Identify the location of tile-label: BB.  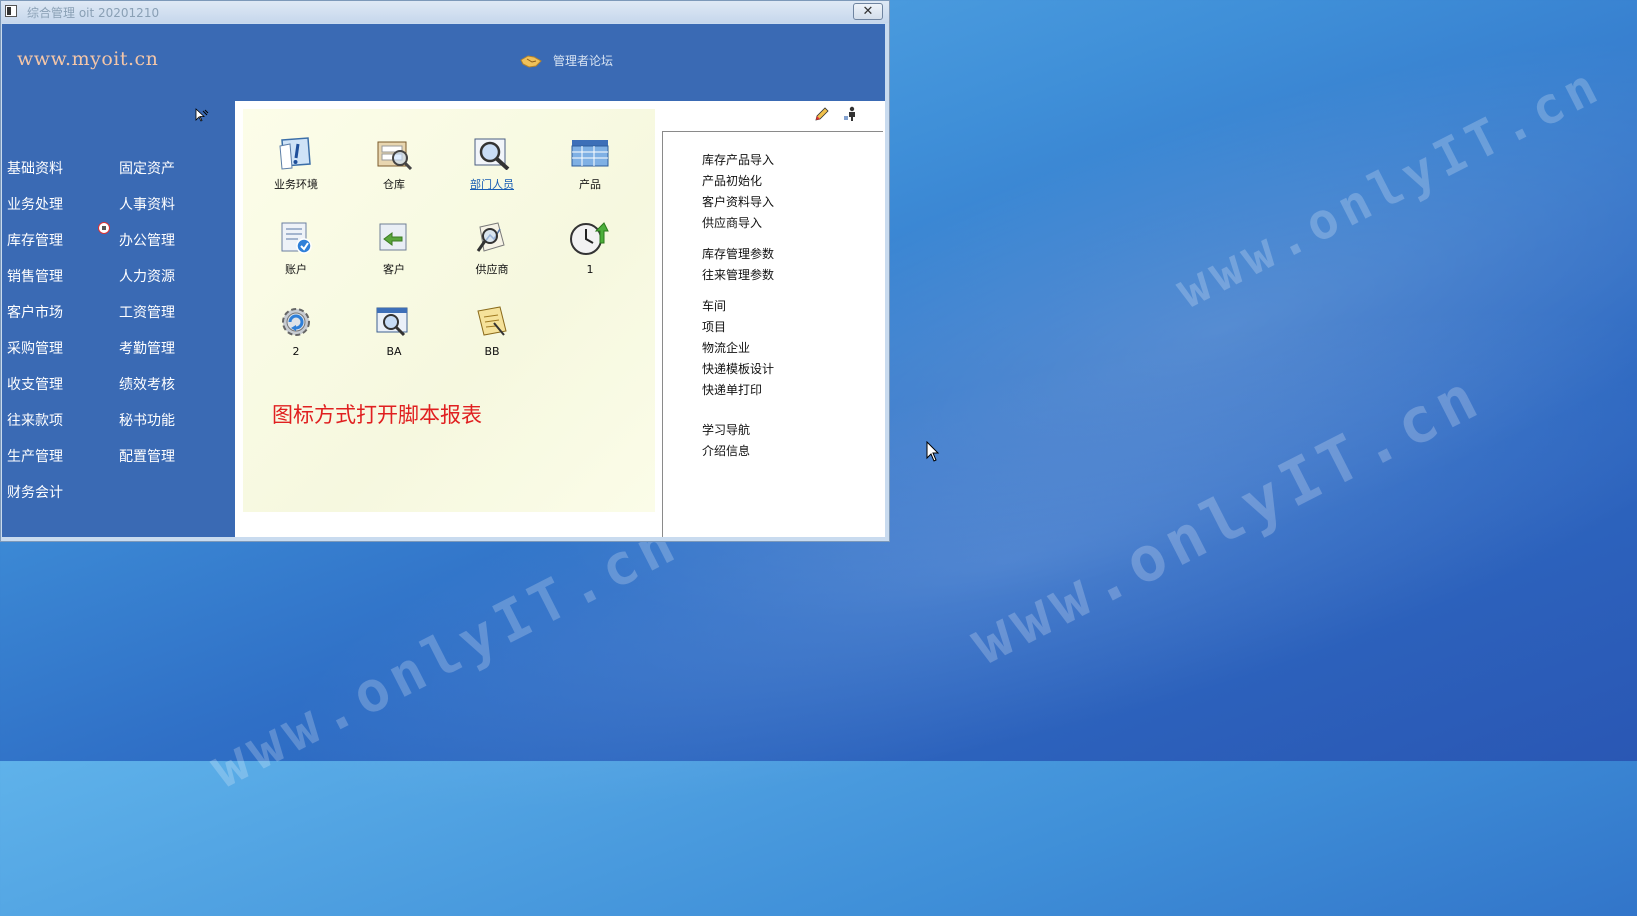
(492, 351).